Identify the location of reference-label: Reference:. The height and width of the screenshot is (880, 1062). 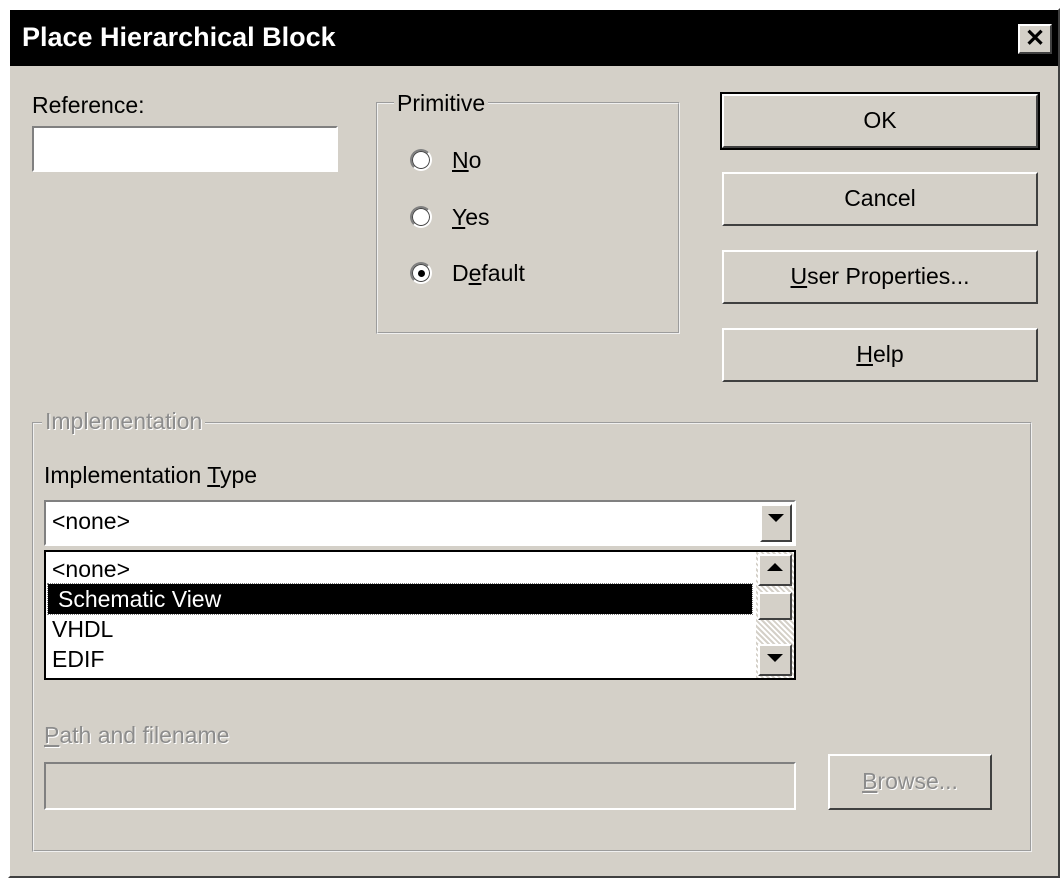
(88, 105).